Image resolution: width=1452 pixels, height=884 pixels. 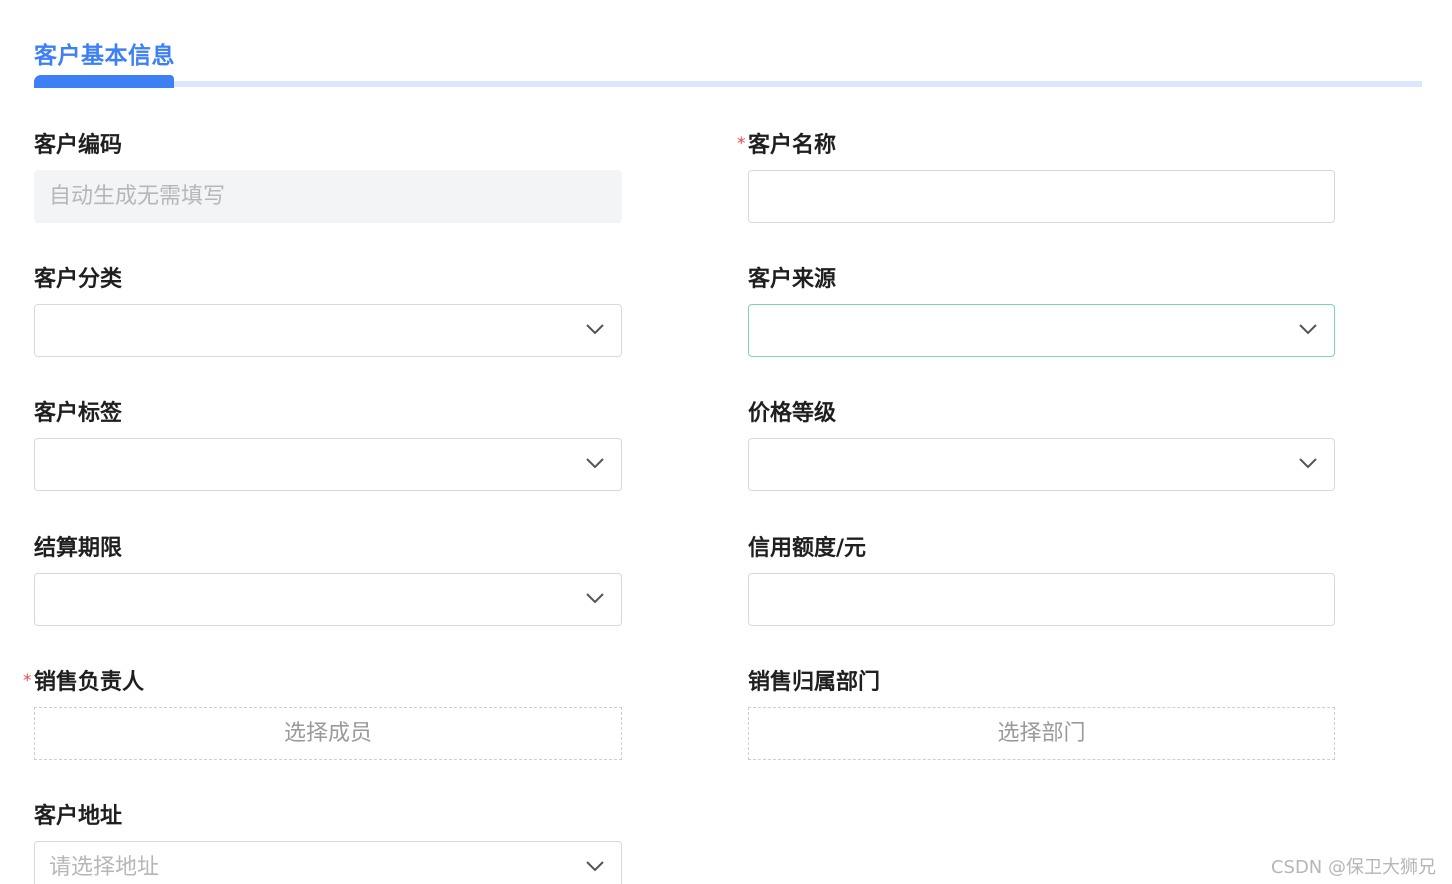 What do you see at coordinates (78, 145) in the screenshot?
I see `customer-code-label: 客户编码` at bounding box center [78, 145].